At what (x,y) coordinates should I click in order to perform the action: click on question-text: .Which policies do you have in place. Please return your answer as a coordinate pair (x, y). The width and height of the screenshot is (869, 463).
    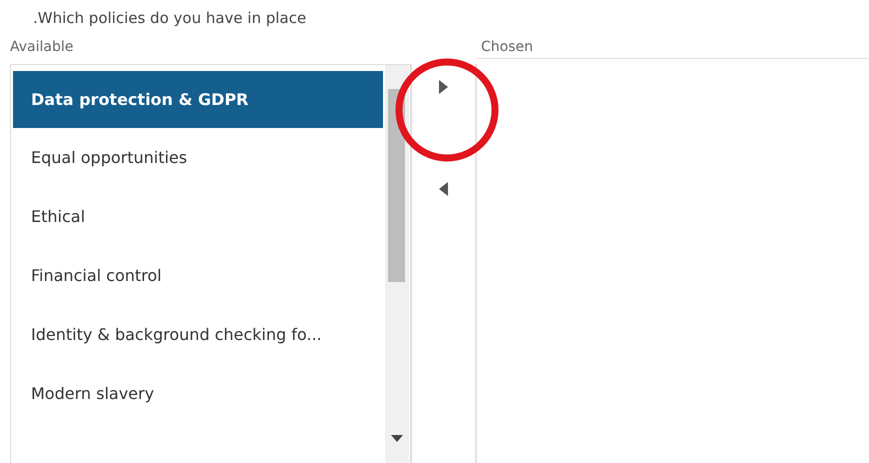
    Looking at the image, I should click on (169, 18).